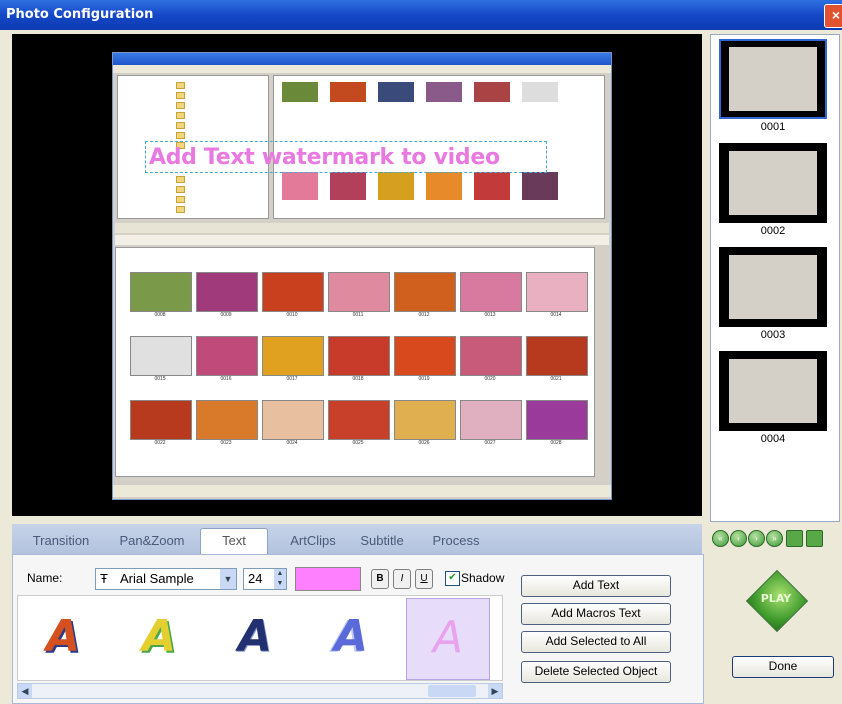 The width and height of the screenshot is (842, 704). I want to click on add-text-button: Add Text, so click(596, 586).